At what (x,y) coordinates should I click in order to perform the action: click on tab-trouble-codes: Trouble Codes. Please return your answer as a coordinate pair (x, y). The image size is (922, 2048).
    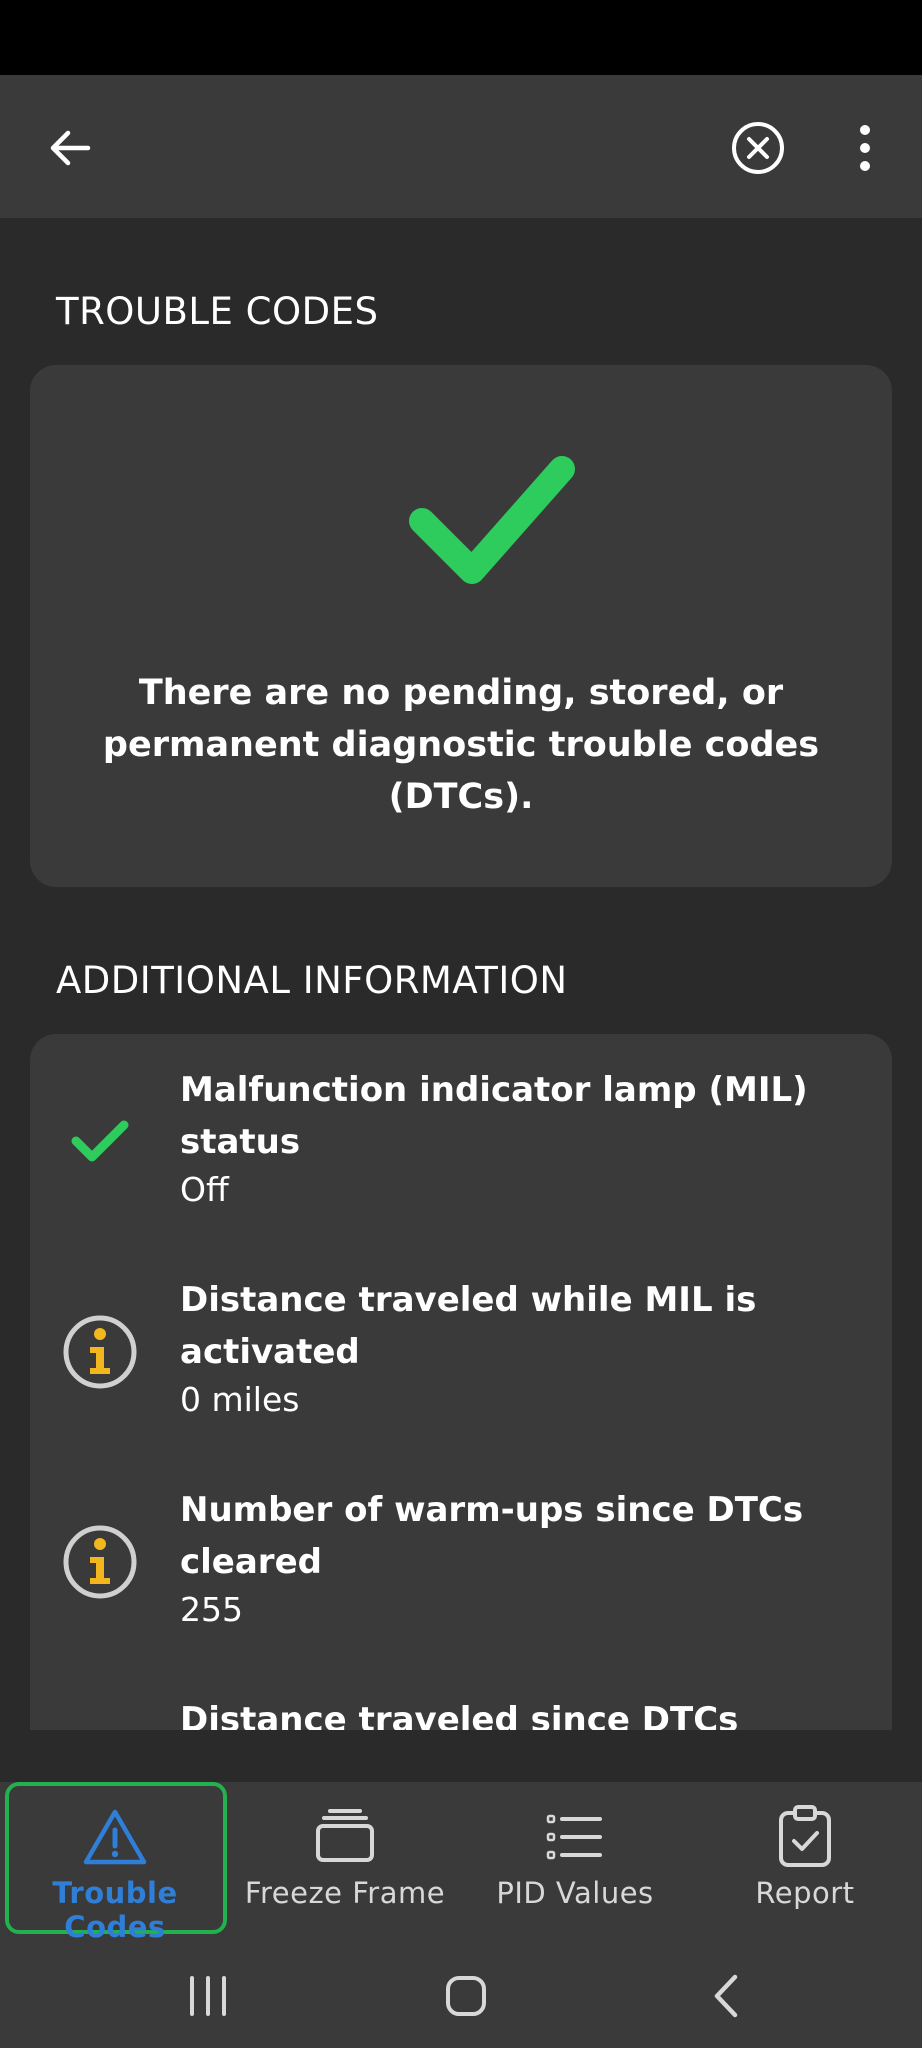
    Looking at the image, I should click on (115, 1863).